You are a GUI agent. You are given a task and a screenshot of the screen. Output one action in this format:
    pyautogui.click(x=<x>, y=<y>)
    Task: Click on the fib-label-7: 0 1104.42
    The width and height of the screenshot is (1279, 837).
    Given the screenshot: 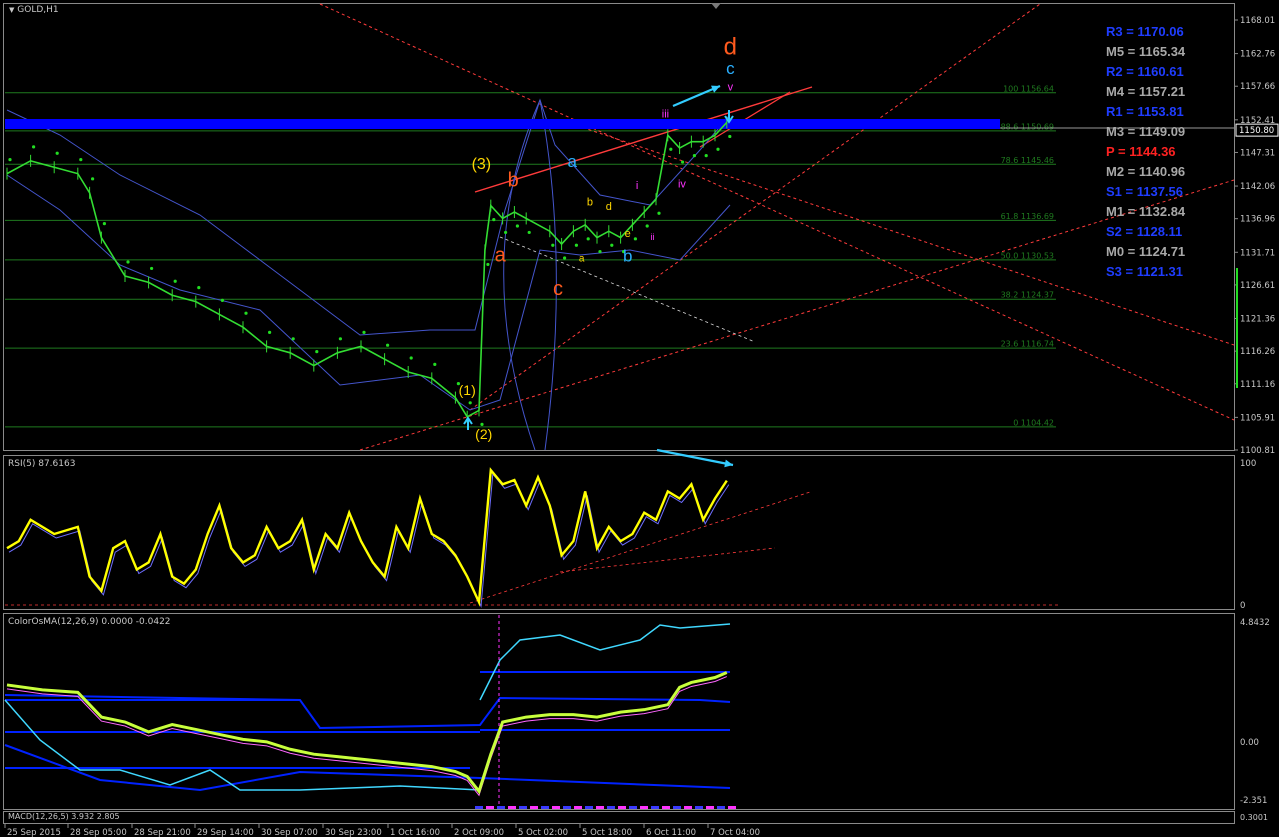 What is the action you would take?
    pyautogui.click(x=1033, y=422)
    